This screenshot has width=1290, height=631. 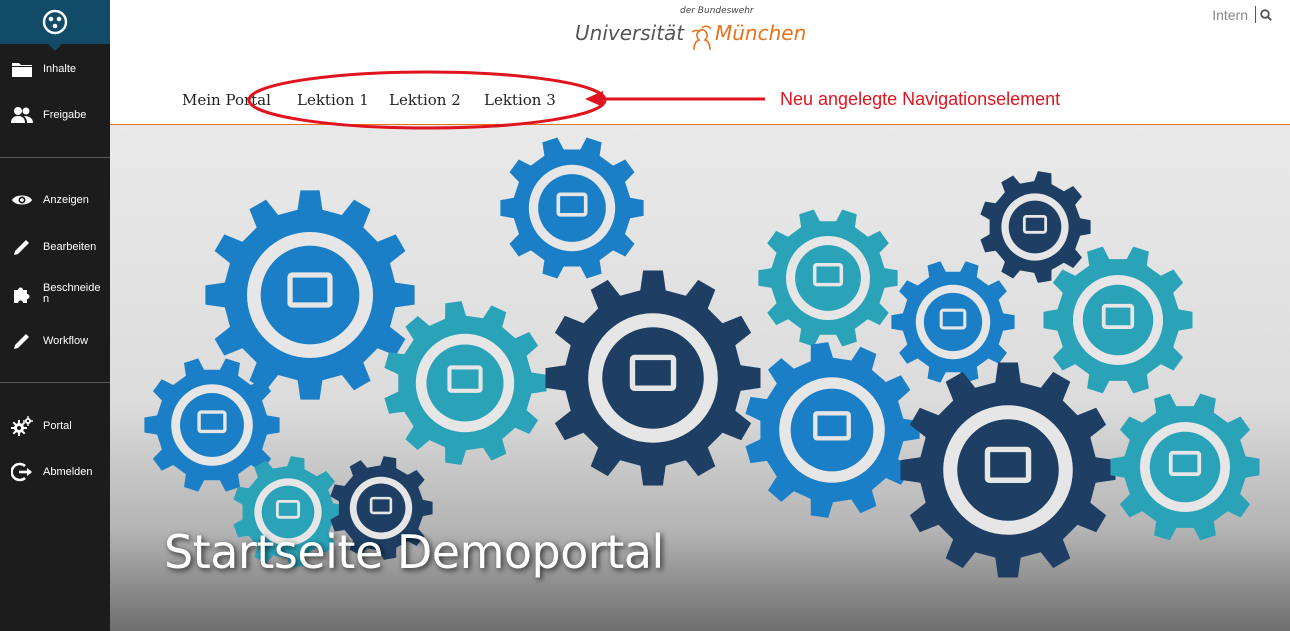 I want to click on hero-title: Startseite Demoportal, so click(x=414, y=552).